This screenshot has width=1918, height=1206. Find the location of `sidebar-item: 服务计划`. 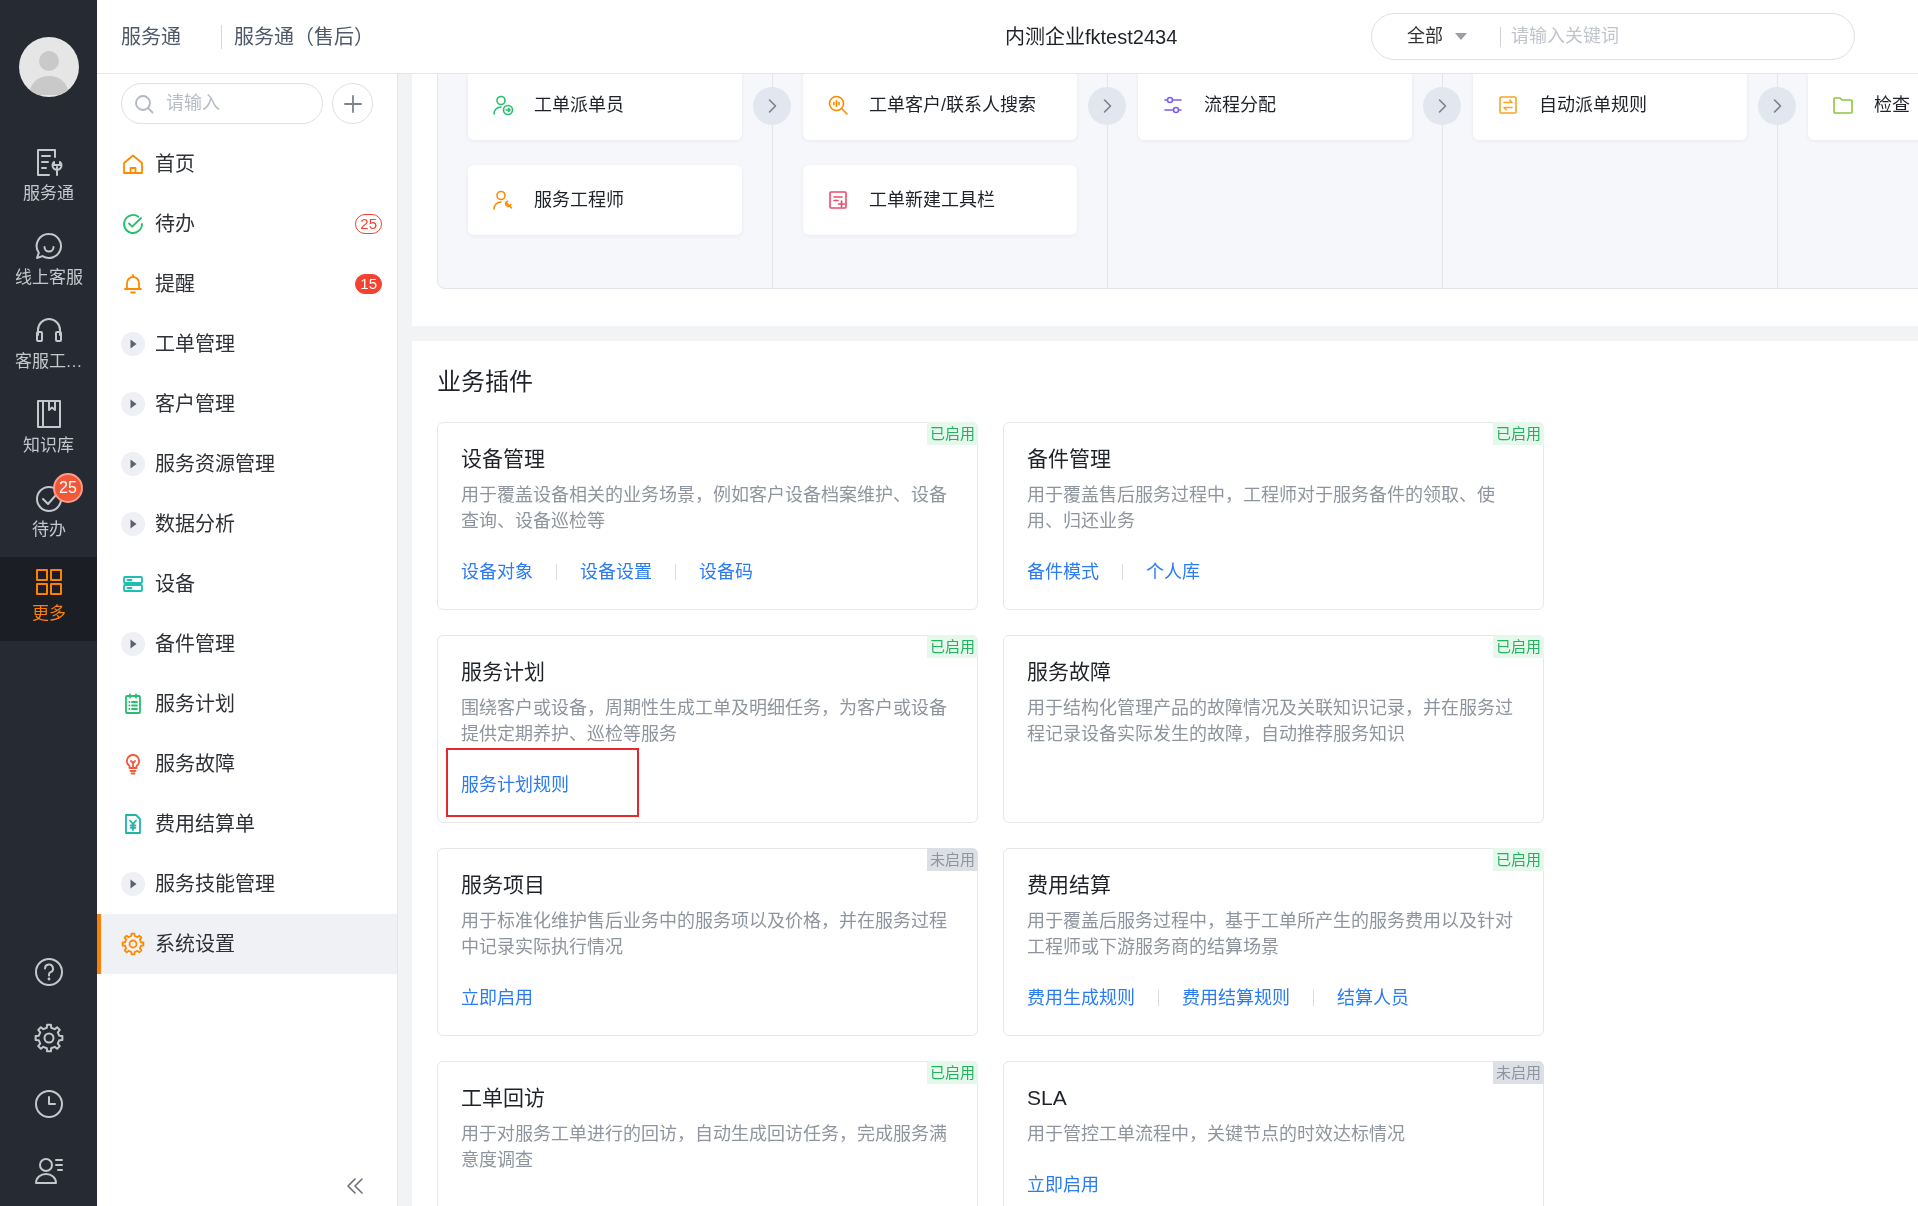

sidebar-item: 服务计划 is located at coordinates (247, 704).